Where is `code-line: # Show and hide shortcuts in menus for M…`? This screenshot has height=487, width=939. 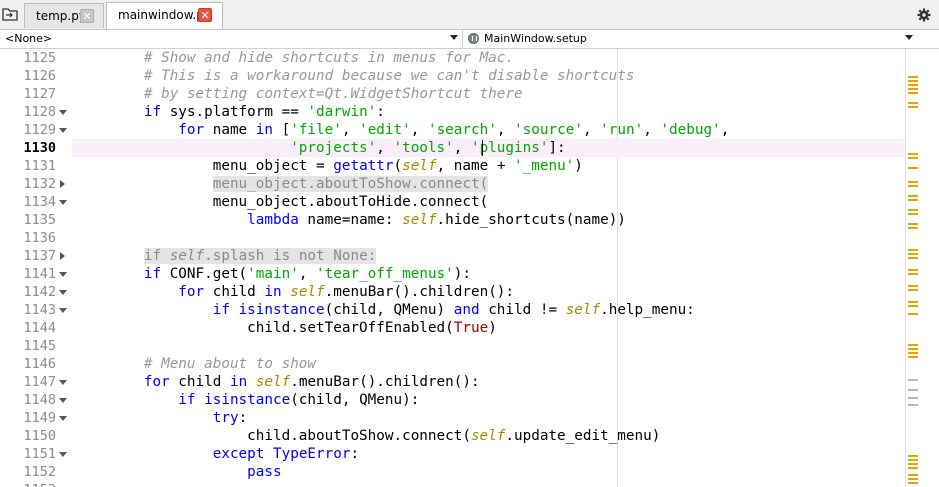 code-line: # Show and hide shortcuts in menus for M… is located at coordinates (488, 58).